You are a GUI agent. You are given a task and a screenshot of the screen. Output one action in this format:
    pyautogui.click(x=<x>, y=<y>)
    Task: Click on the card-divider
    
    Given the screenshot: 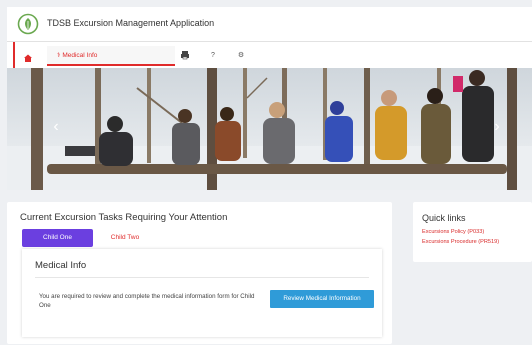 What is the action you would take?
    pyautogui.click(x=202, y=277)
    